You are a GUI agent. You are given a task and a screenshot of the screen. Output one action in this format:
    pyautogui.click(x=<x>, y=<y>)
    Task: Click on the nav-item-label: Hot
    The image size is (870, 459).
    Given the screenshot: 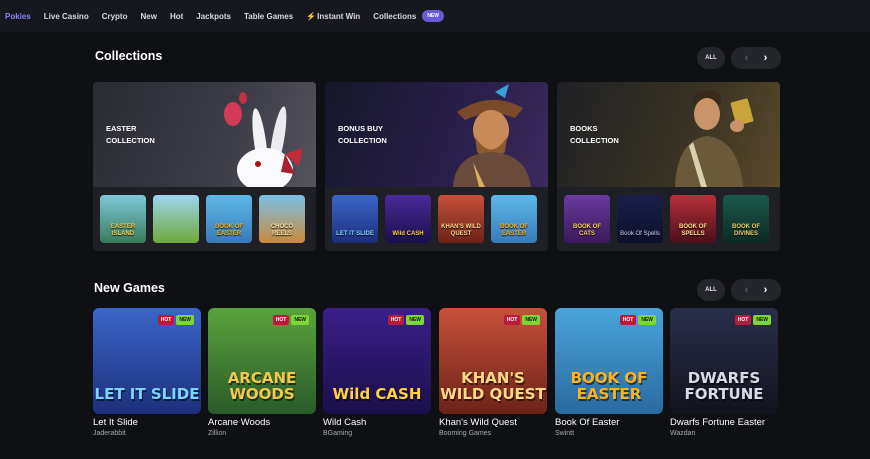 What is the action you would take?
    pyautogui.click(x=176, y=16)
    